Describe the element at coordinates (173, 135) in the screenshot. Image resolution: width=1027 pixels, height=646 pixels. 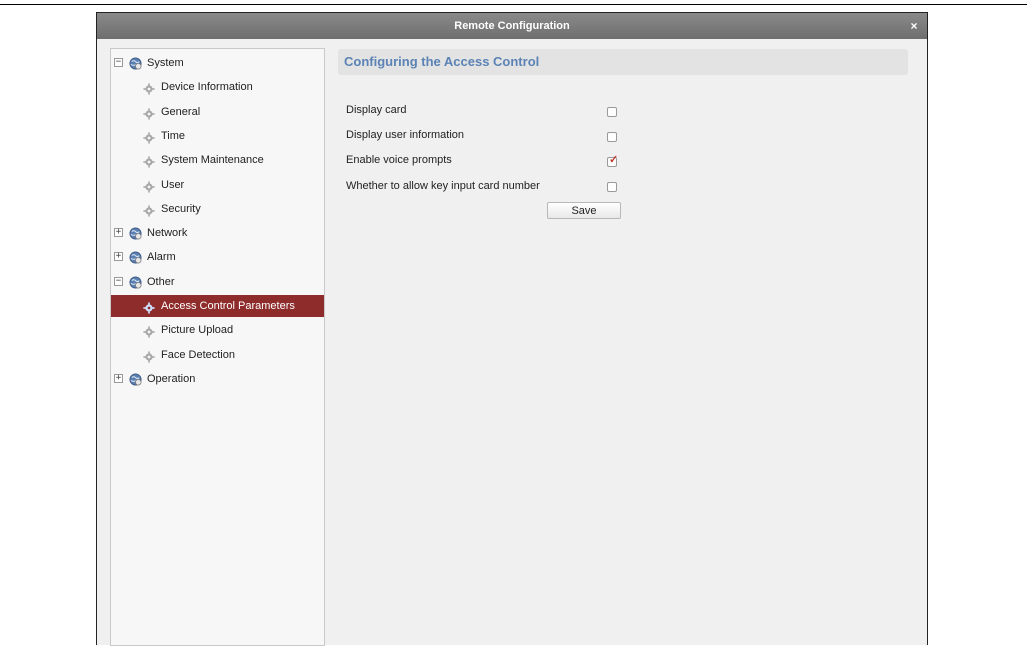
I see `tree-item-label: Time` at that location.